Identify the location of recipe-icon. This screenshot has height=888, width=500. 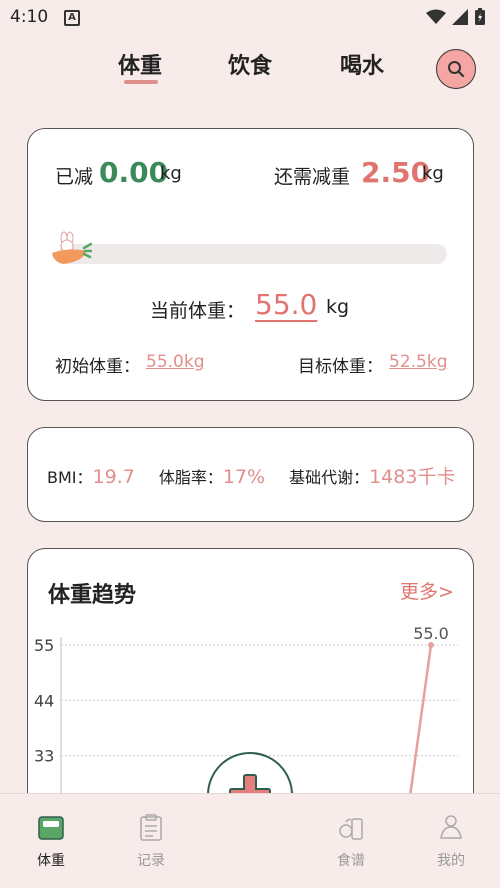
(351, 829).